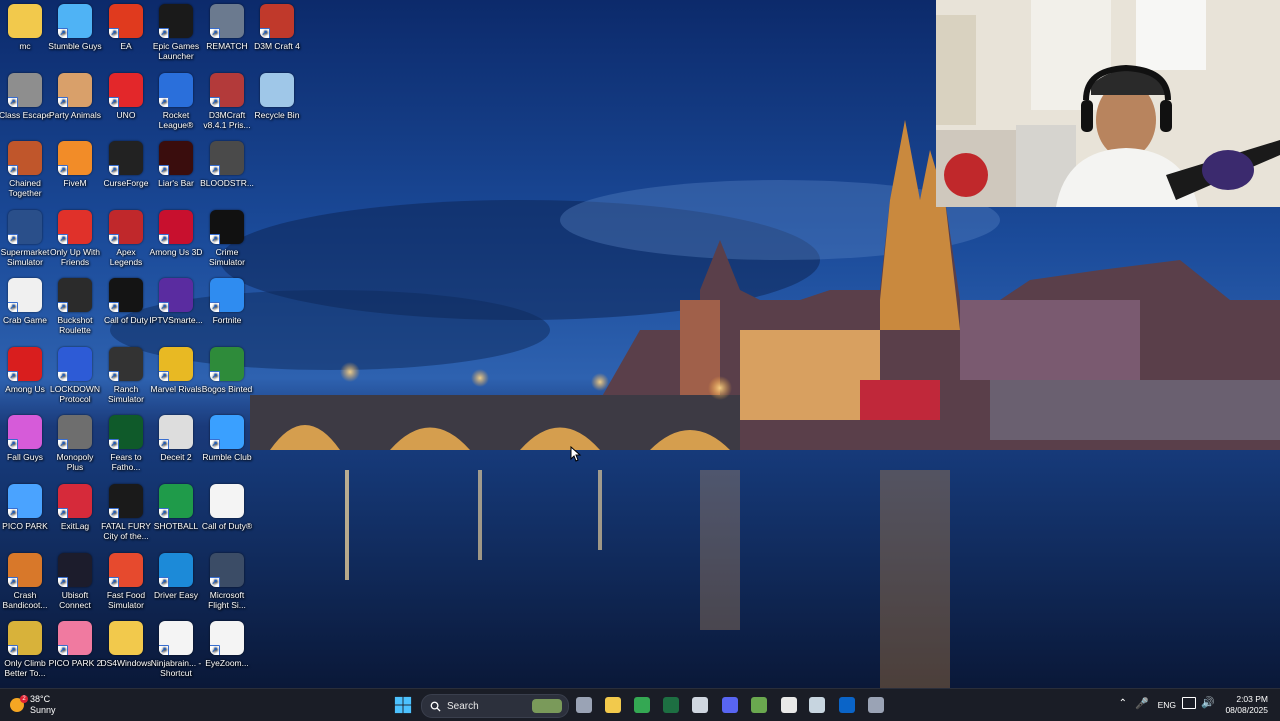 The width and height of the screenshot is (1280, 721). What do you see at coordinates (1142, 703) in the screenshot?
I see `microphone-icon: 🎤` at bounding box center [1142, 703].